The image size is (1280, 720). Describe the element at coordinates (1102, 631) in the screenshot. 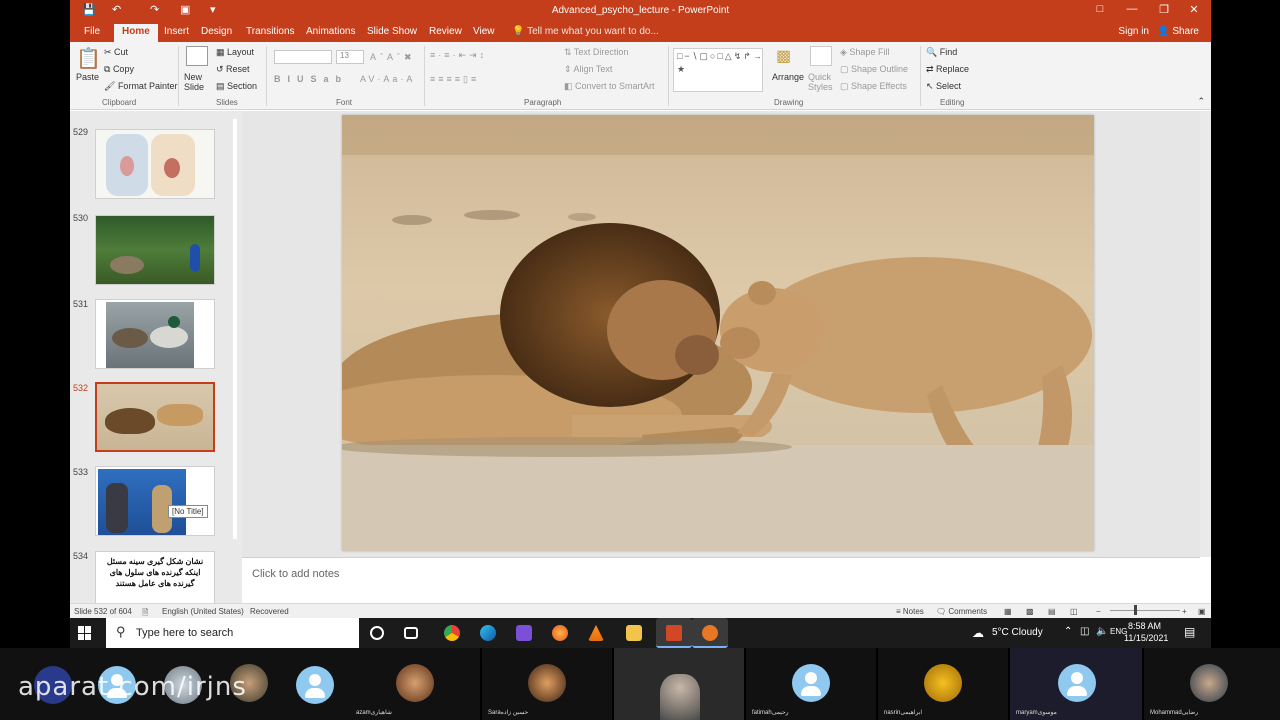

I see `volume-icon: 🔈` at that location.